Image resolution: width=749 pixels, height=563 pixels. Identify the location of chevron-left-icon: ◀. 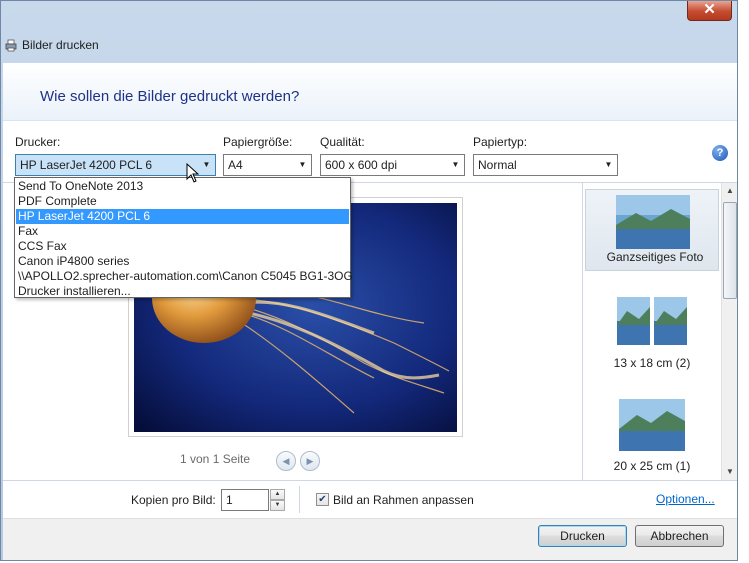
(286, 461).